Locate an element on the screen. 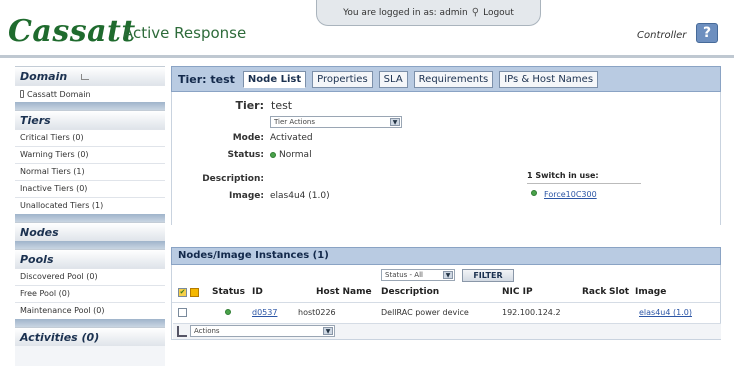  node-description: DellRAC power device is located at coordinates (425, 312).